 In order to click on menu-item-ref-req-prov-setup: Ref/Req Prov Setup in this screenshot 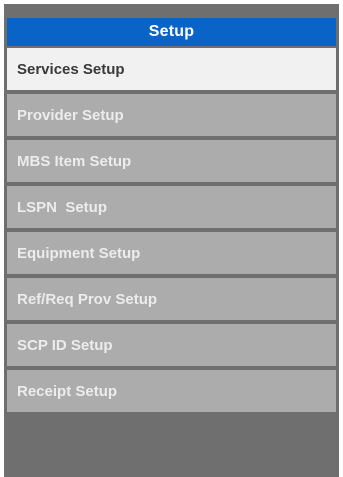, I will do `click(171, 299)`.